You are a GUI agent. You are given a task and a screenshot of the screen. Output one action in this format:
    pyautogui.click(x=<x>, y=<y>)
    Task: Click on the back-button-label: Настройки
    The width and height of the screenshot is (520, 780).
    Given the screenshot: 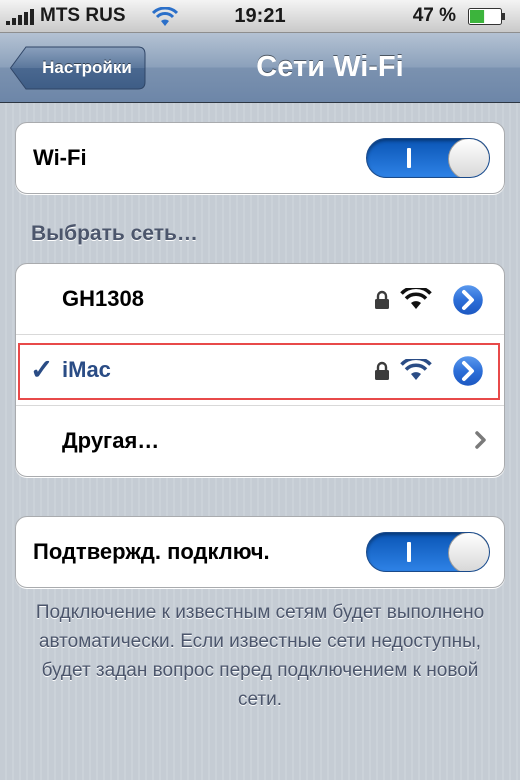 What is the action you would take?
    pyautogui.click(x=87, y=67)
    